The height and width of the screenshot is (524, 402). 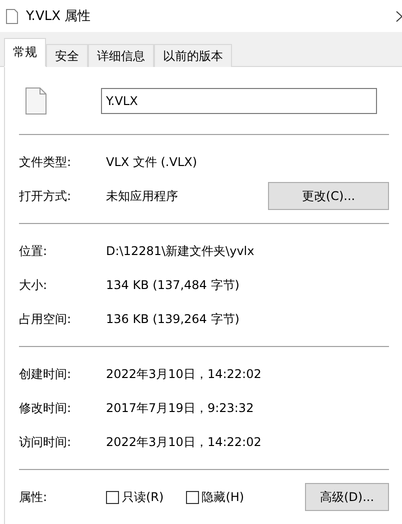 I want to click on tab: 详细信息, so click(x=121, y=55).